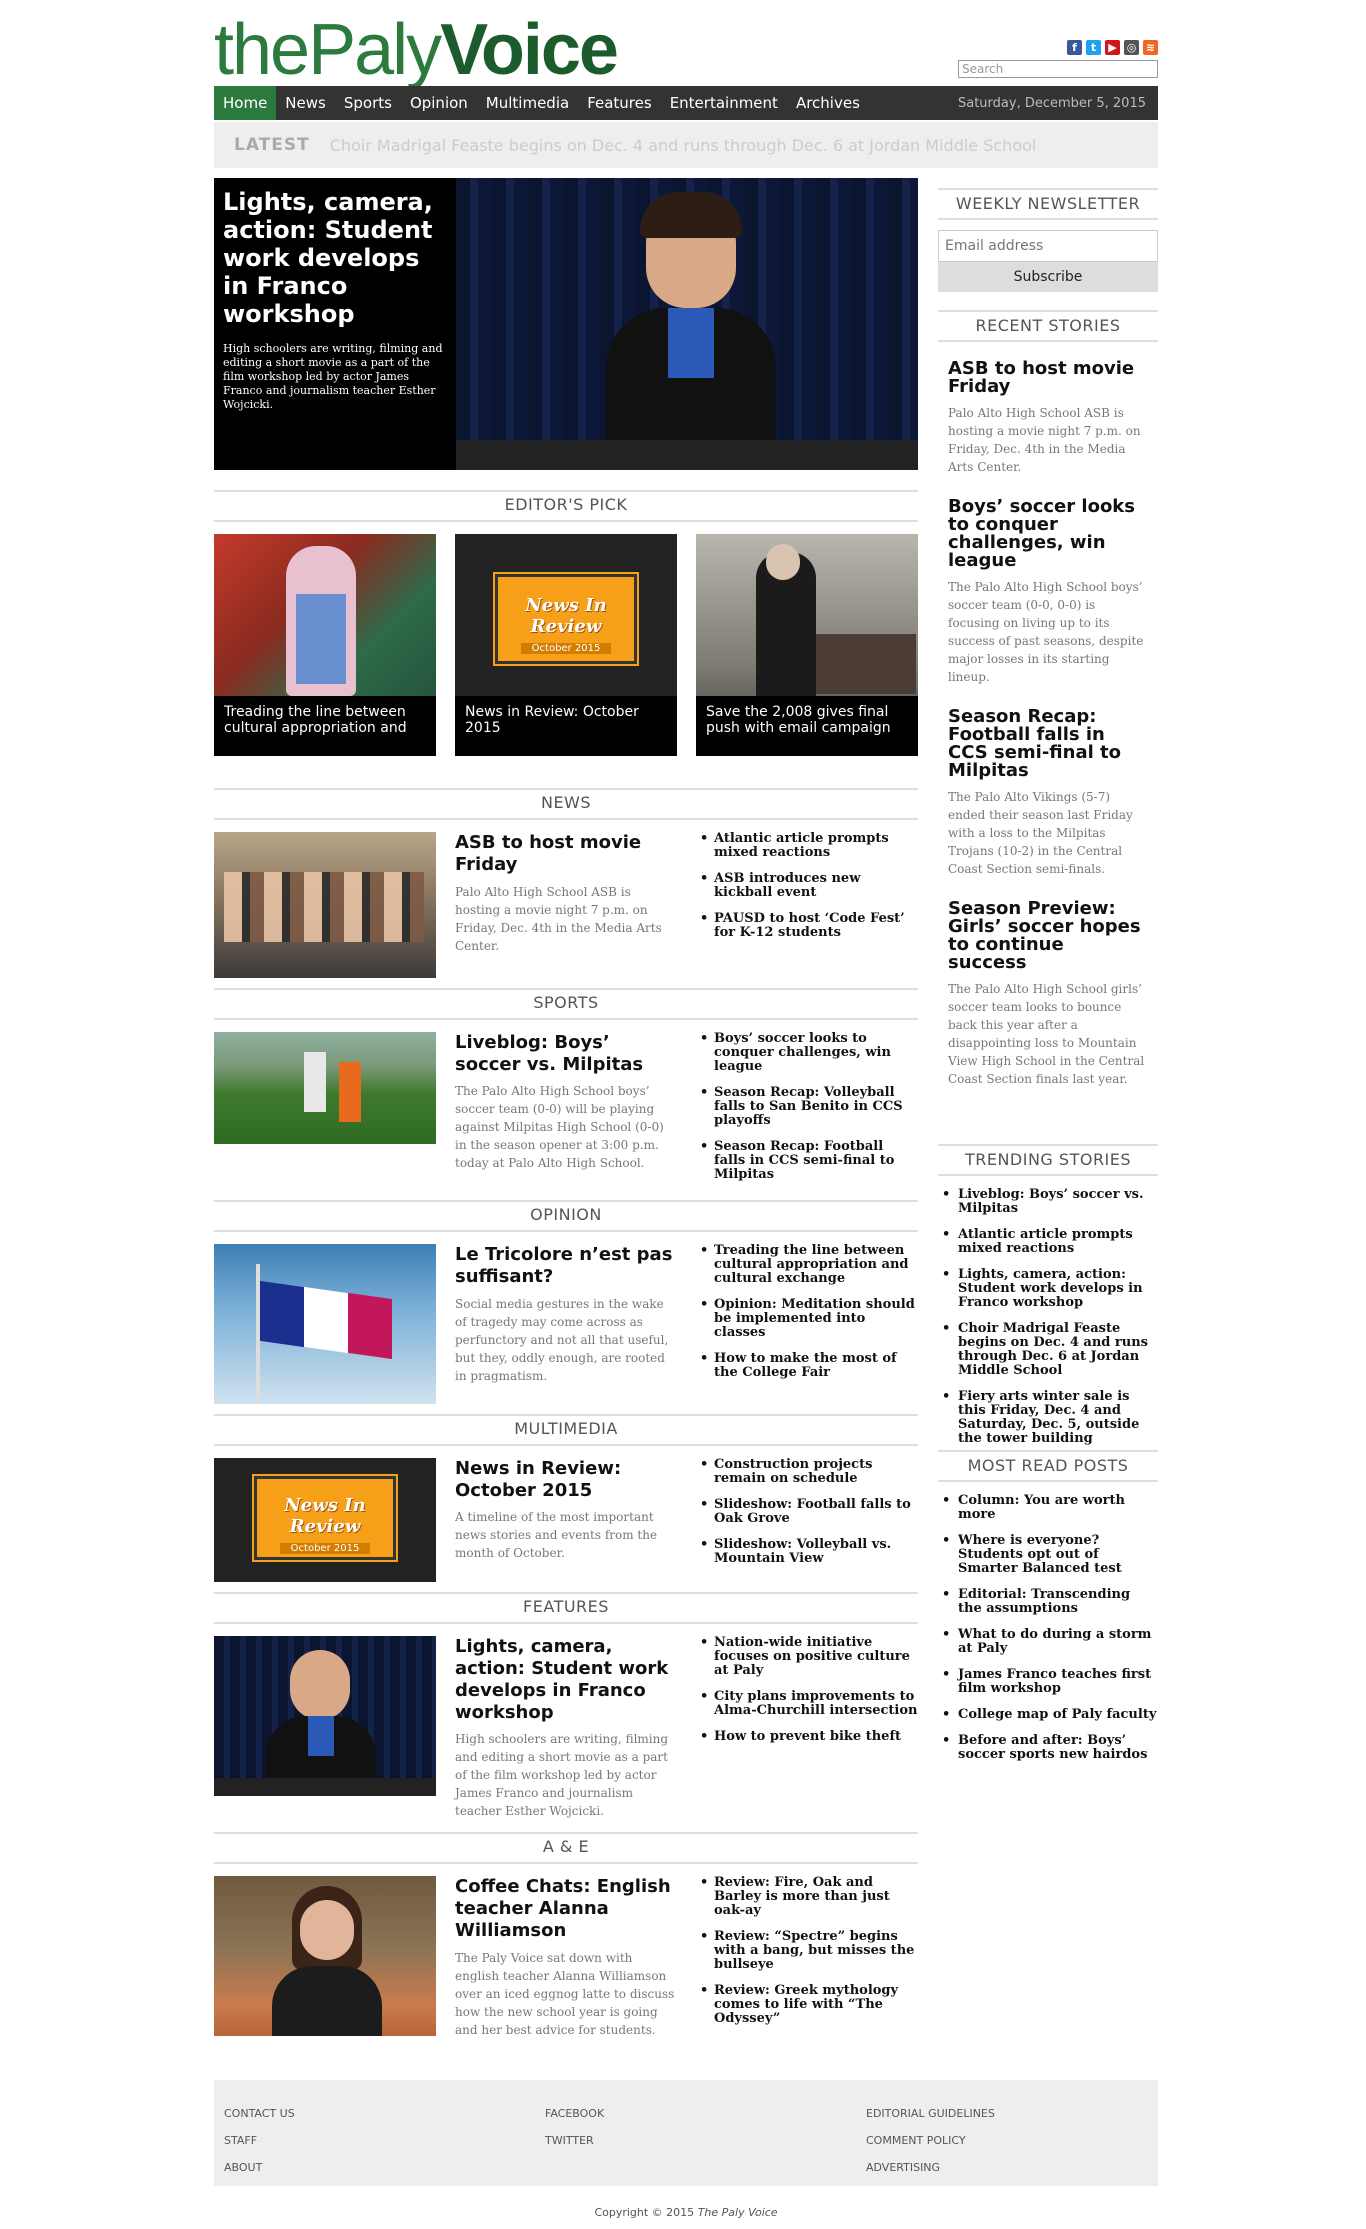  Describe the element at coordinates (574, 2140) in the screenshot. I see `footer-link-twitter: TWITTER` at that location.